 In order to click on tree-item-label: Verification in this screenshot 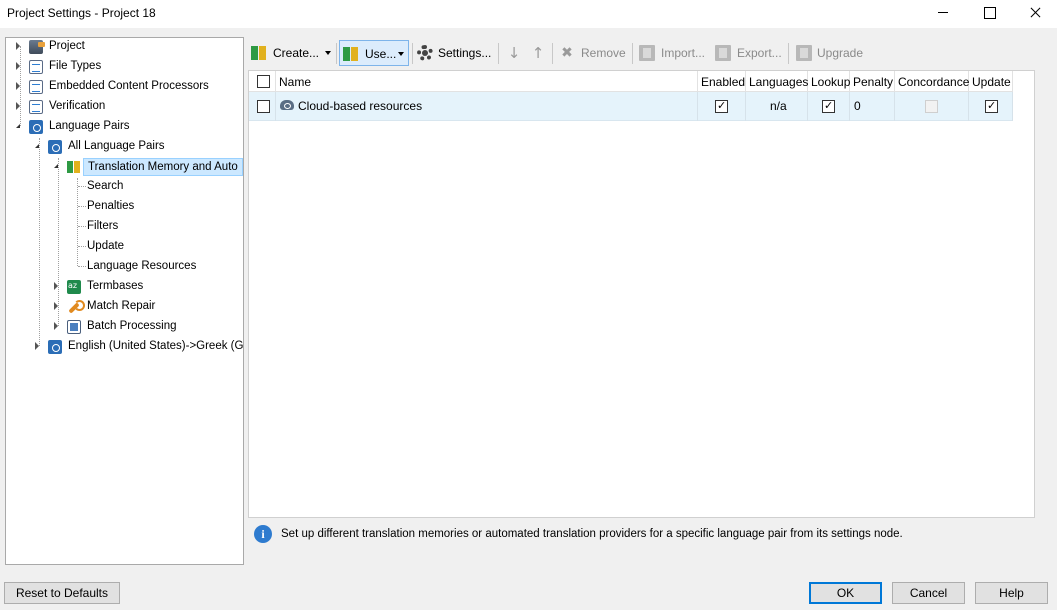, I will do `click(77, 106)`.